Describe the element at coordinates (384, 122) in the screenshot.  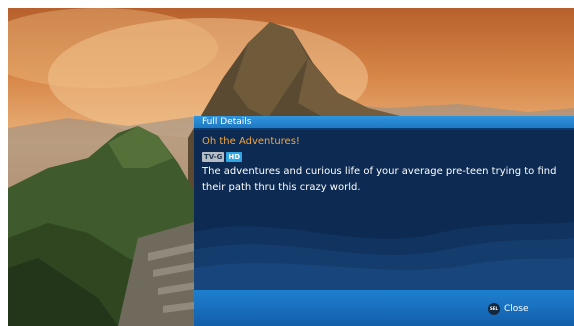
I see `panel-header: Full Details` at that location.